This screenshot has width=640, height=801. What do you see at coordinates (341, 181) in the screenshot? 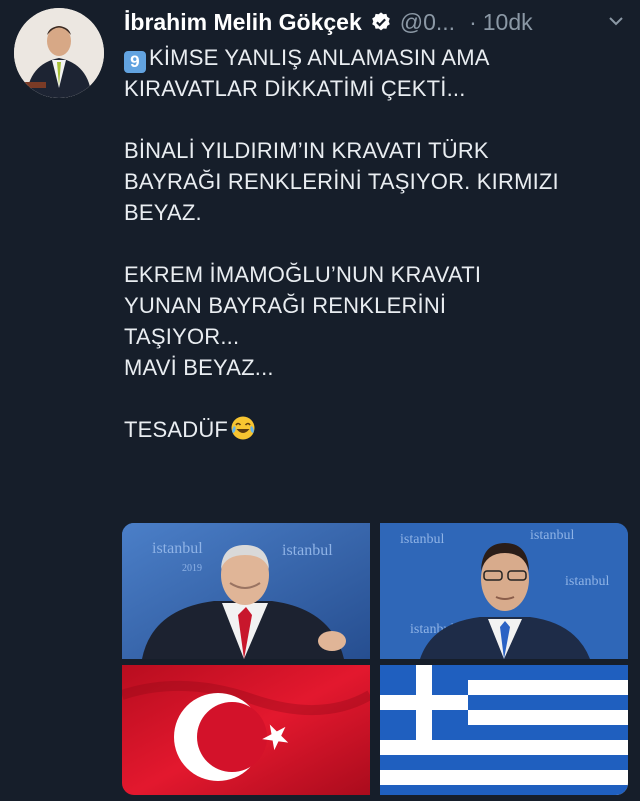
I see `tweet-line: BAYRAĞI RENKLERİNİ TAŞIYOR. KIRMIZI` at bounding box center [341, 181].